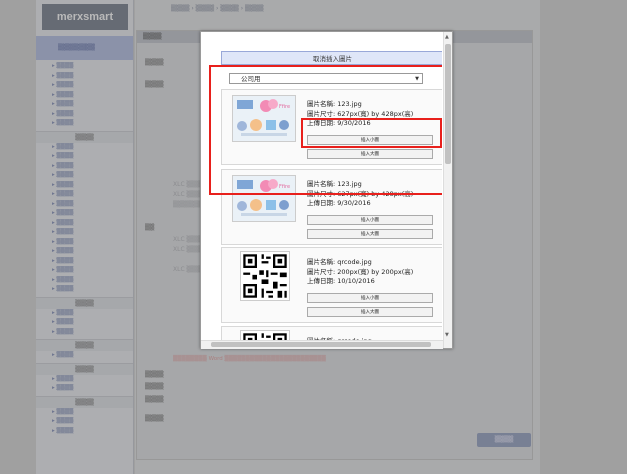 The image size is (627, 474). I want to click on qr-code-icon, so click(265, 276).